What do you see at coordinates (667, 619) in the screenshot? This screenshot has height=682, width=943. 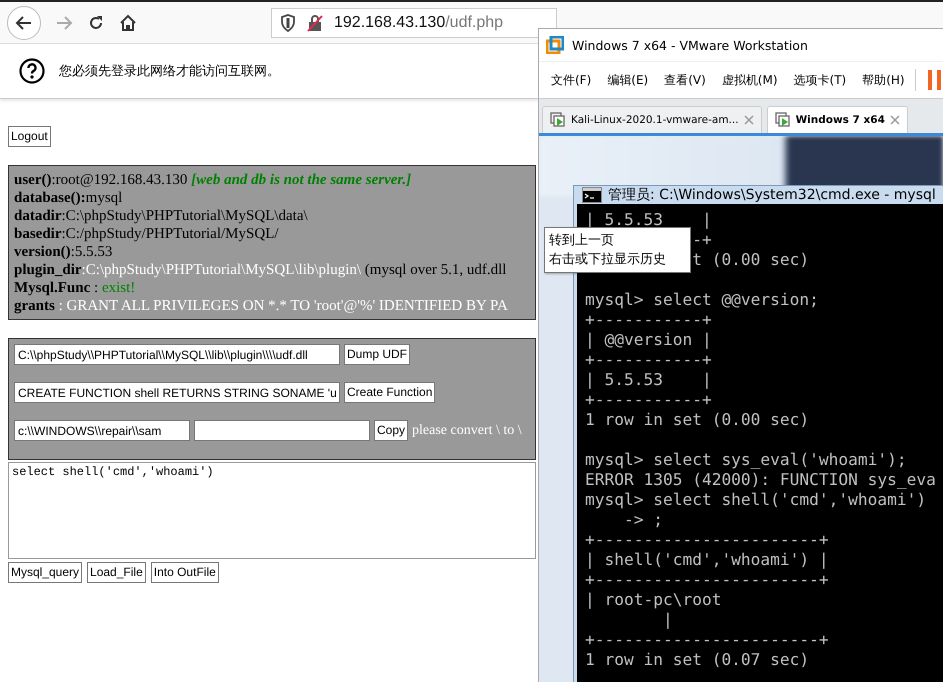 I see `terminal-line: |` at bounding box center [667, 619].